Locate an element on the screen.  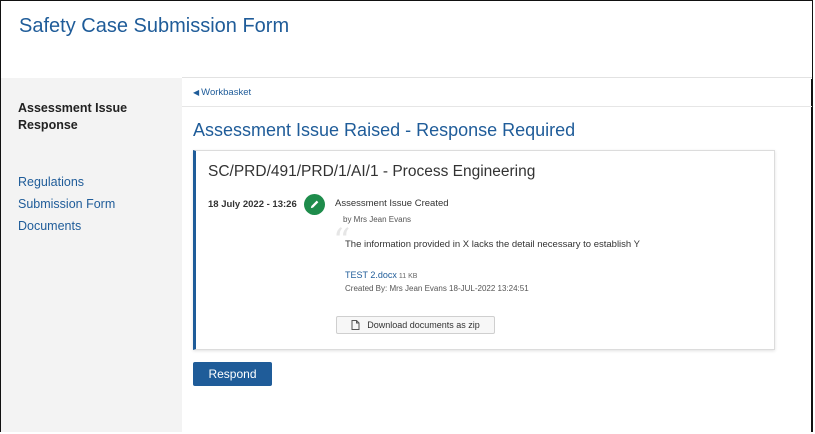
back-arrow-icon: ◀ is located at coordinates (196, 92).